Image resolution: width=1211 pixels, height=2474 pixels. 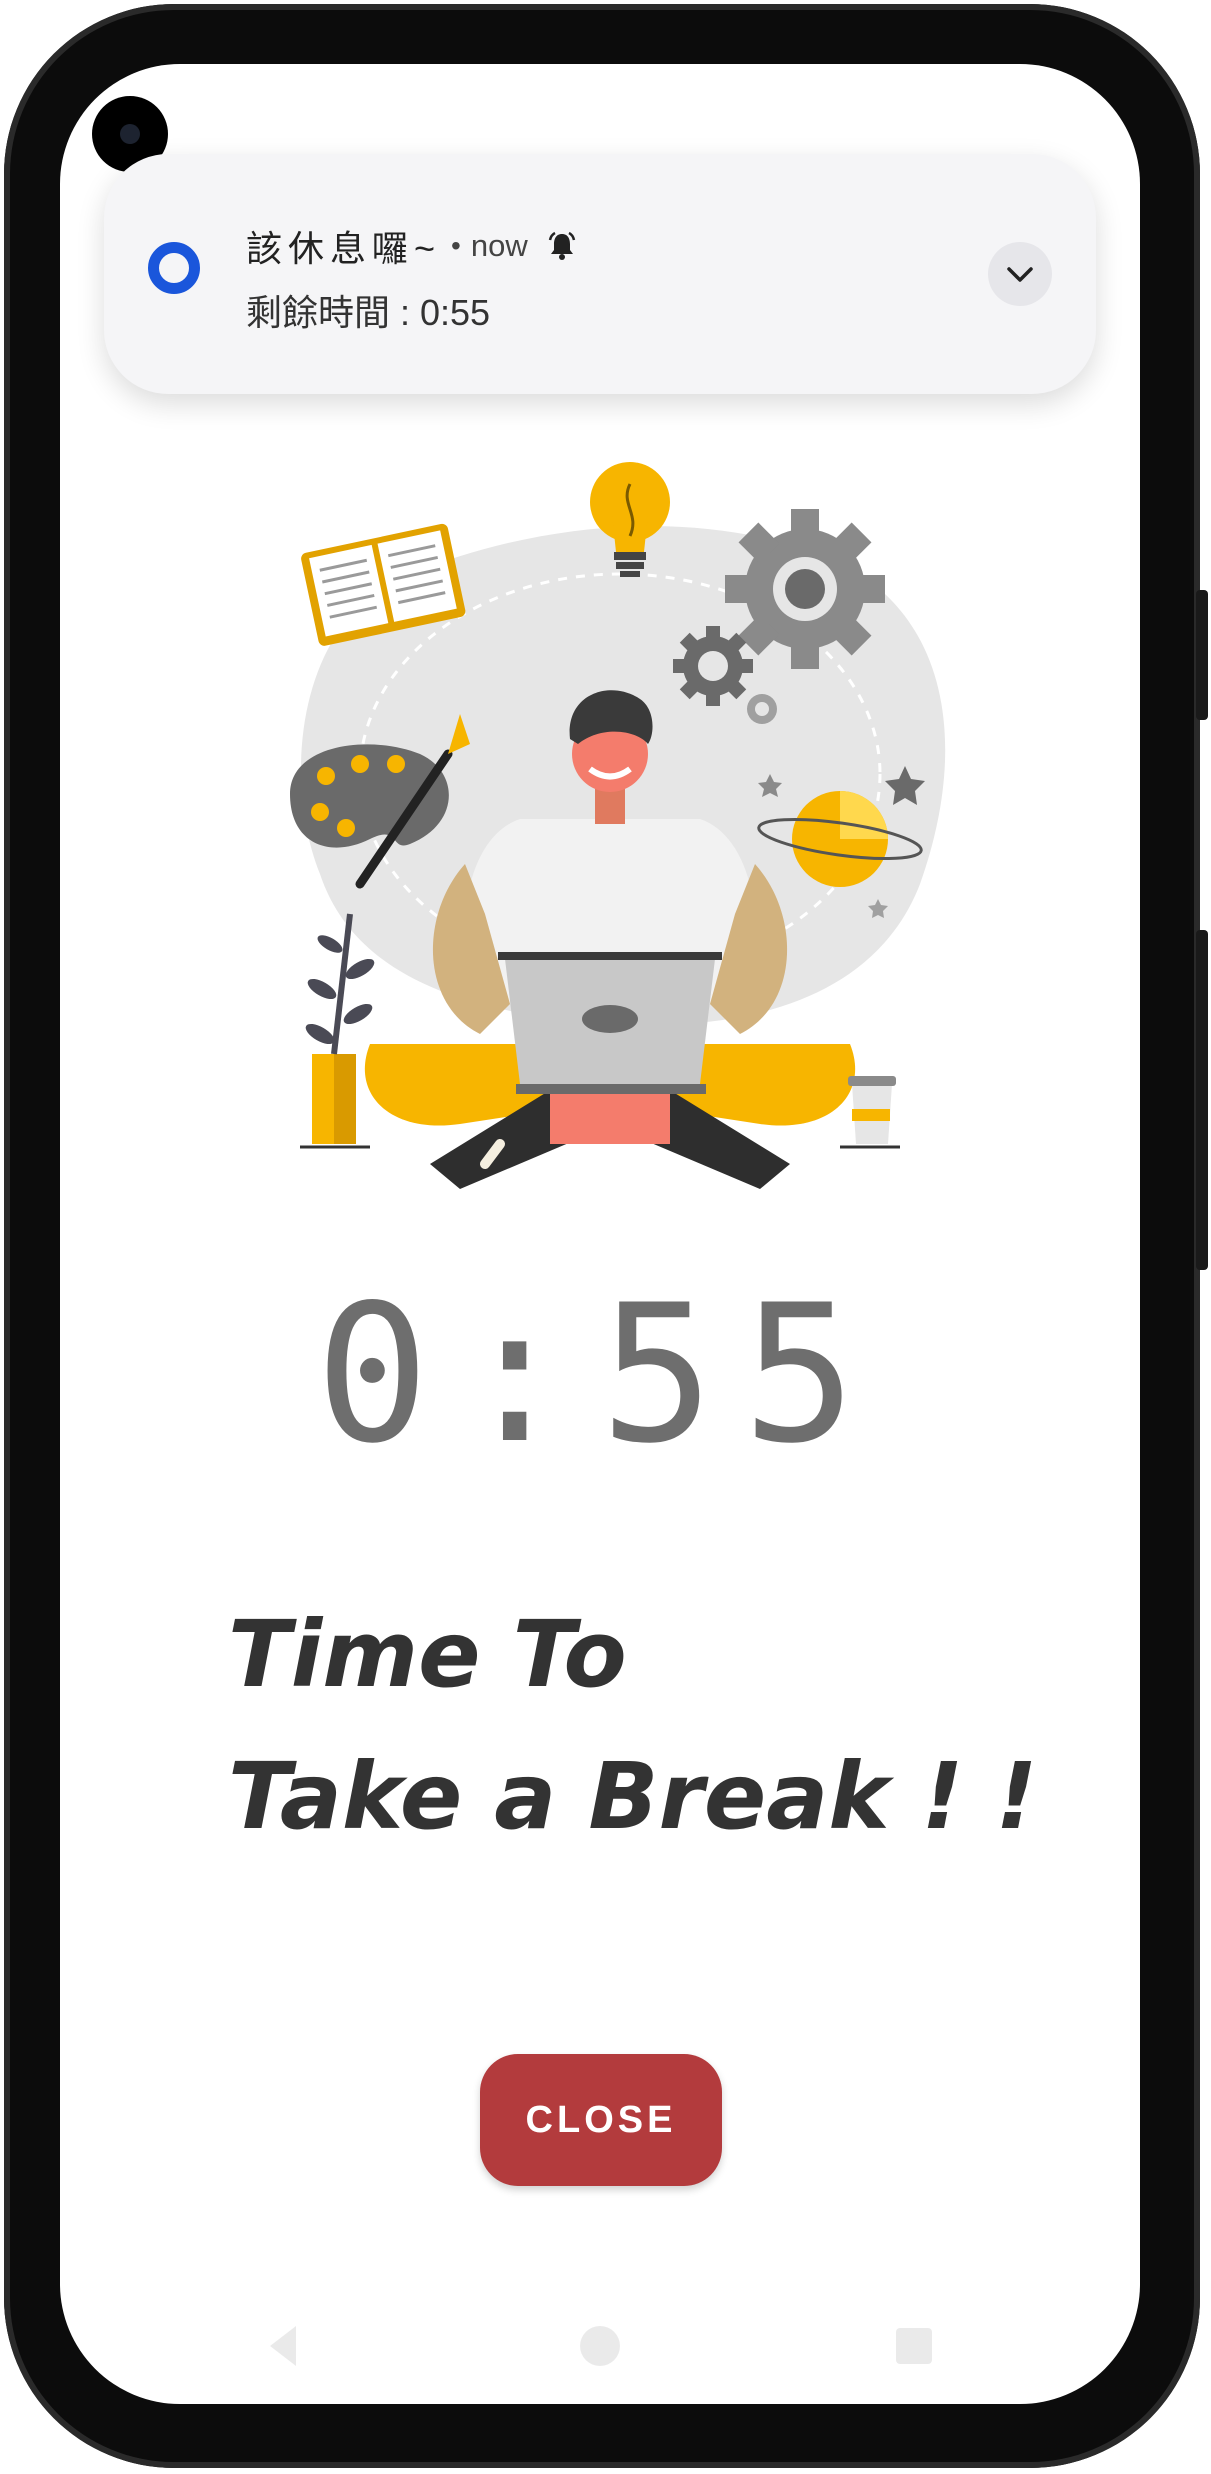 I want to click on home-icon, so click(x=600, y=2346).